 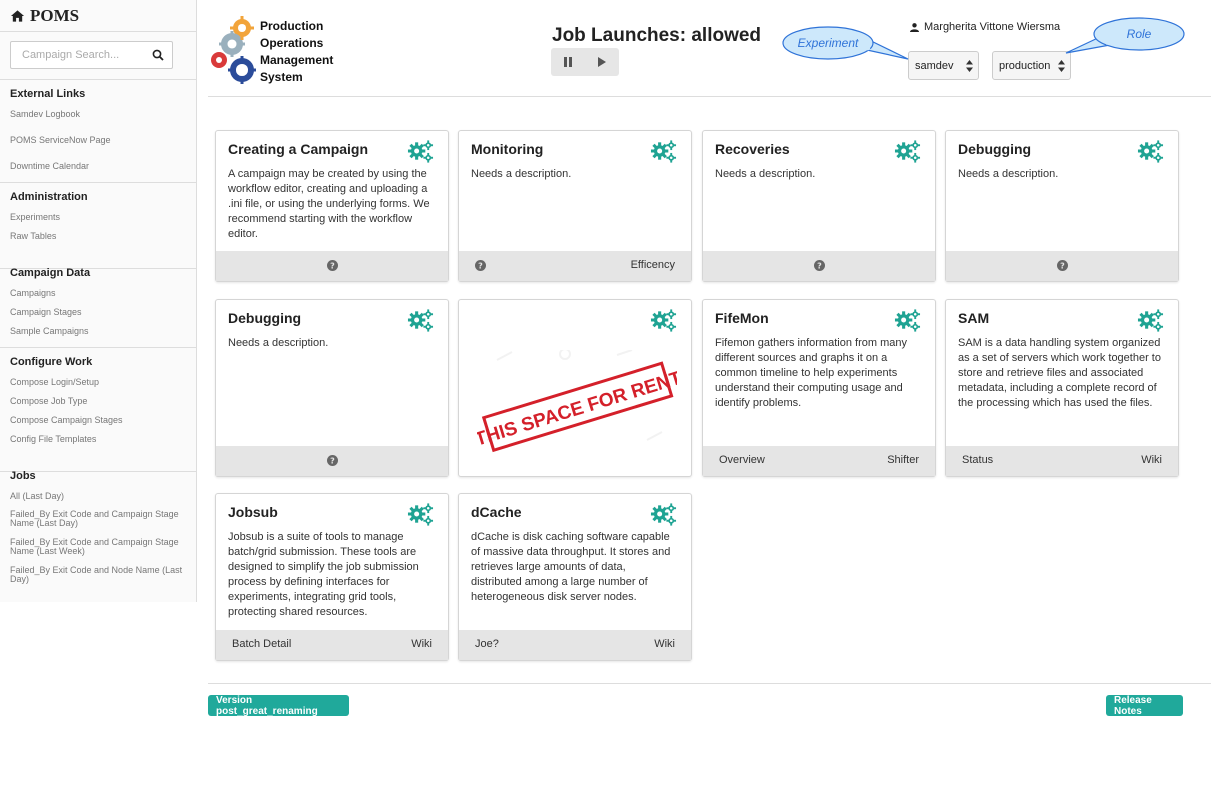 What do you see at coordinates (969, 66) in the screenshot?
I see `sort-arrows-icon` at bounding box center [969, 66].